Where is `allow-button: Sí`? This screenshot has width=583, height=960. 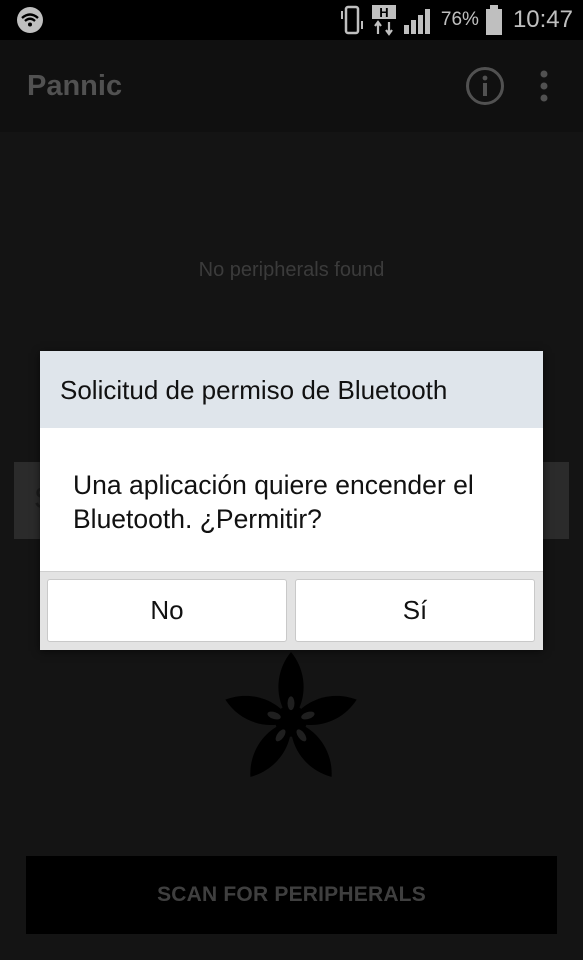 allow-button: Sí is located at coordinates (415, 610).